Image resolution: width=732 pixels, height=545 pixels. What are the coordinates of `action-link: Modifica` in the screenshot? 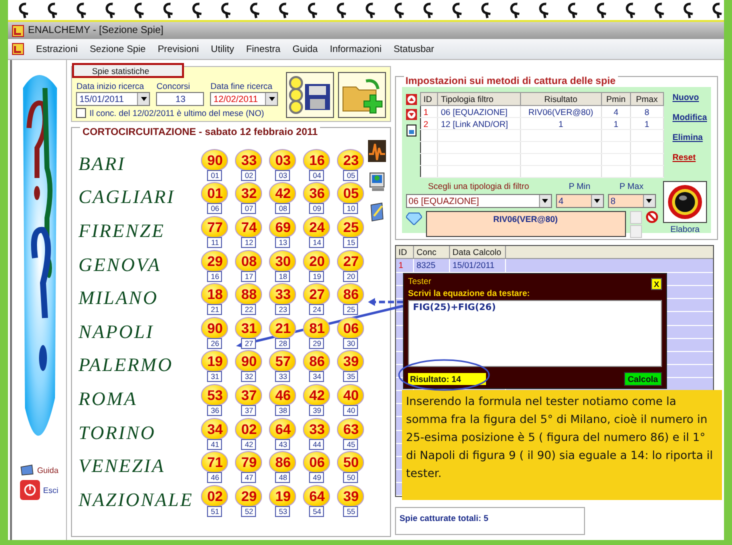 It's located at (689, 117).